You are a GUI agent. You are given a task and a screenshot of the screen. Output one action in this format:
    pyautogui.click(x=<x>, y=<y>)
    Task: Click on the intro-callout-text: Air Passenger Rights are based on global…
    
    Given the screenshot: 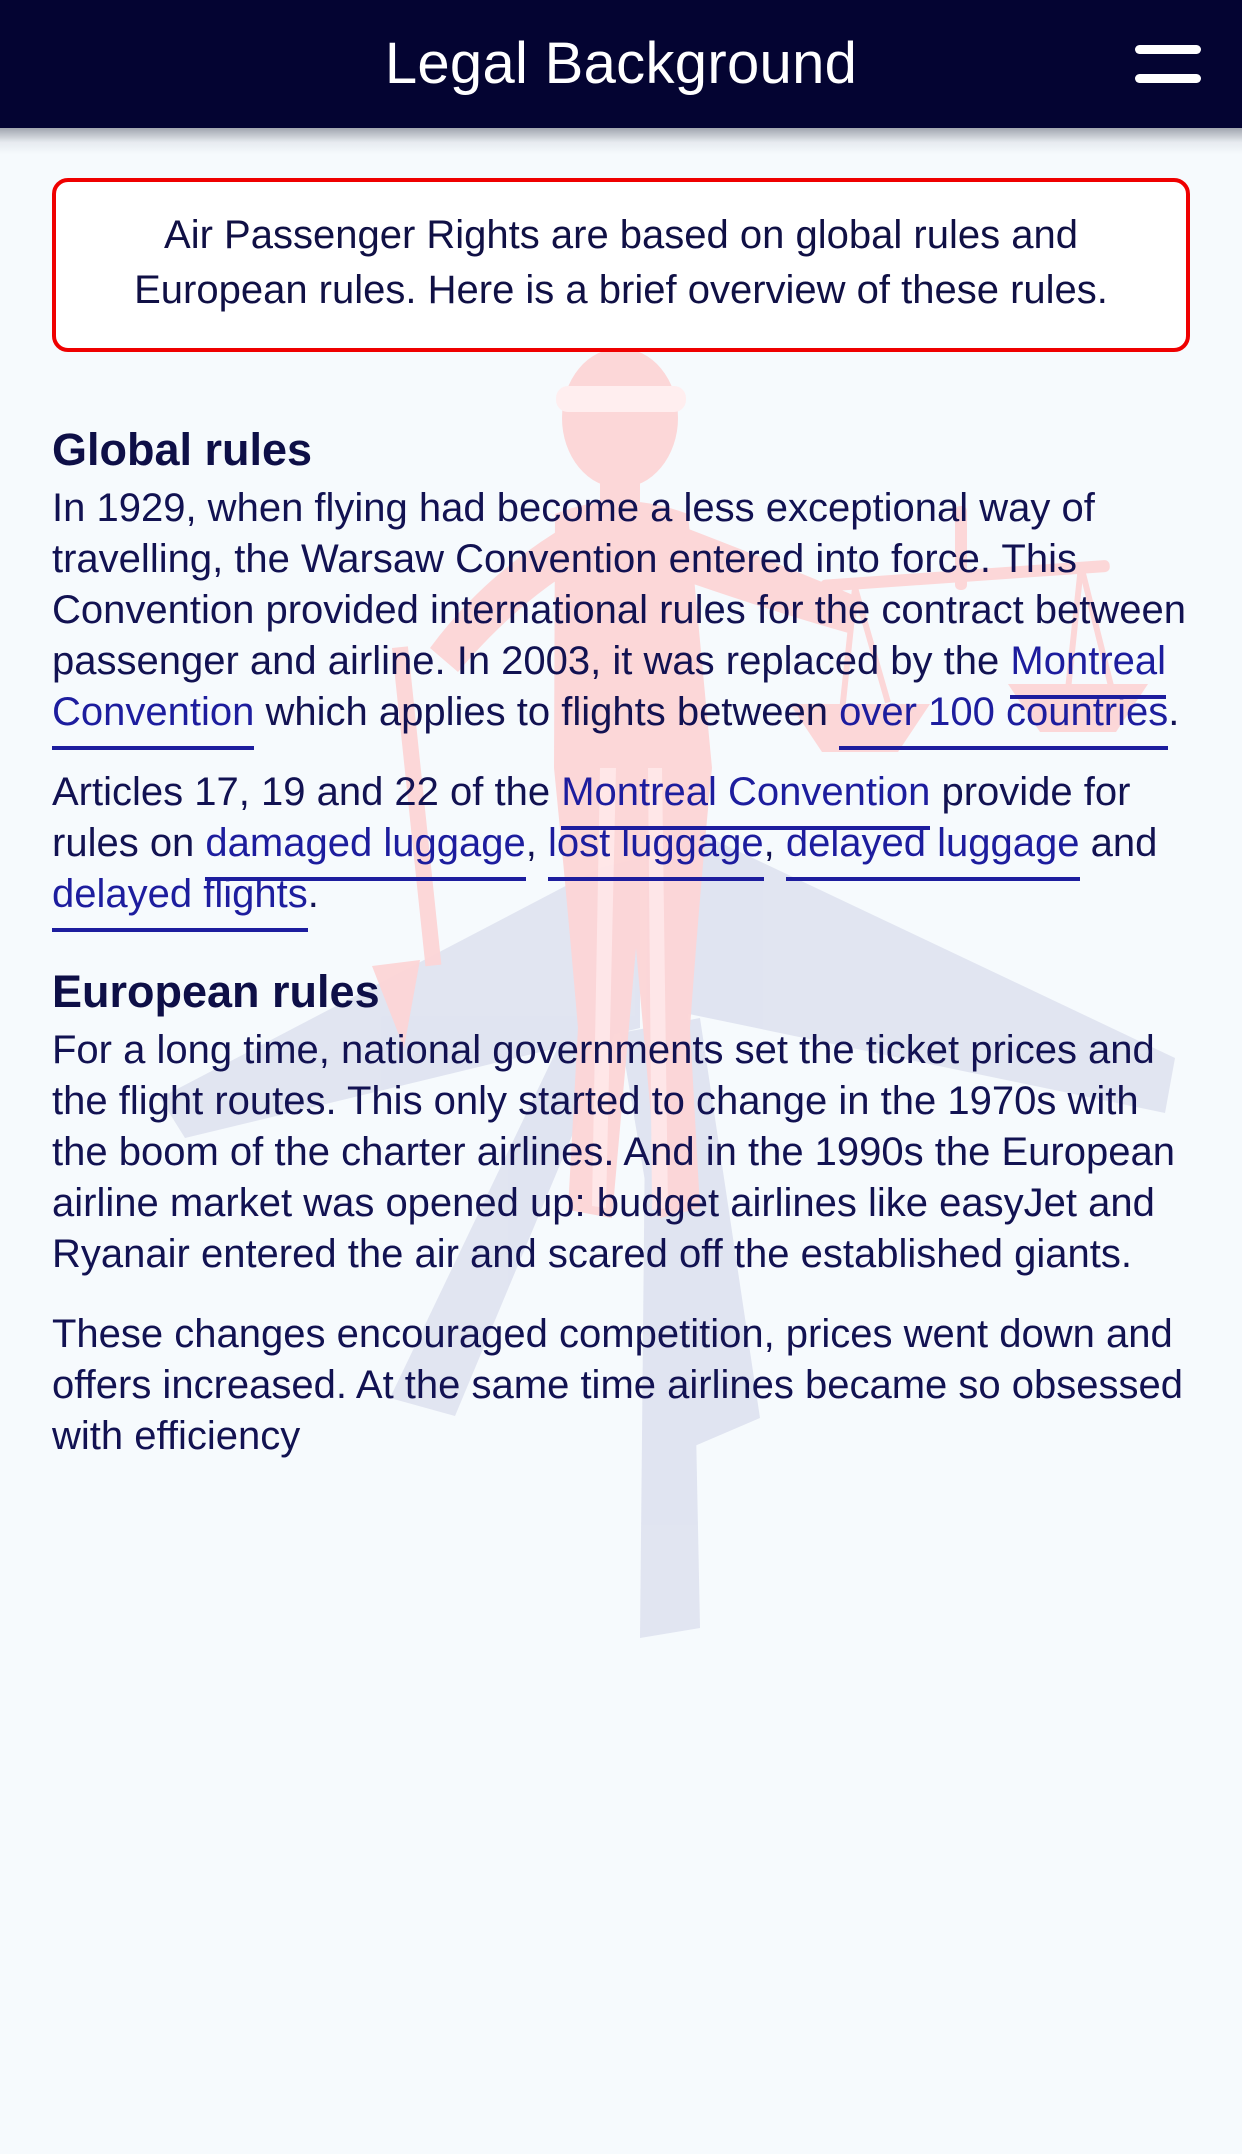 What is the action you would take?
    pyautogui.click(x=621, y=262)
    